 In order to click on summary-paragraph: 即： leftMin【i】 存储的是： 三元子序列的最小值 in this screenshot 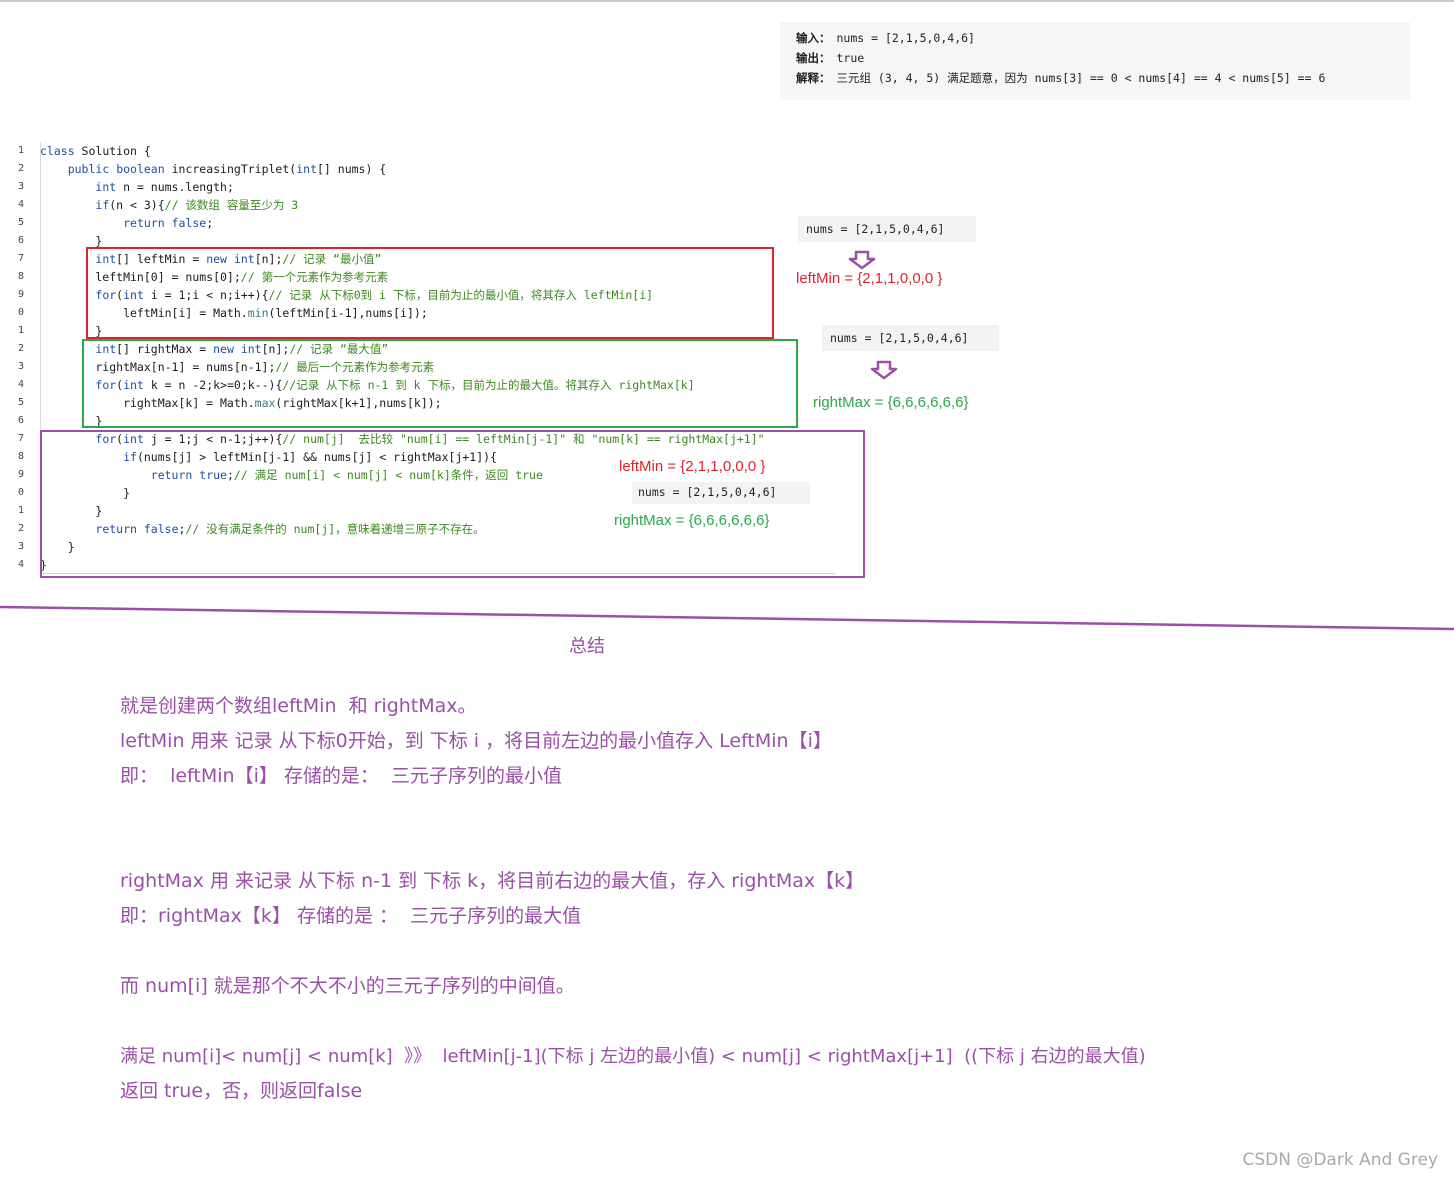, I will do `click(341, 776)`.